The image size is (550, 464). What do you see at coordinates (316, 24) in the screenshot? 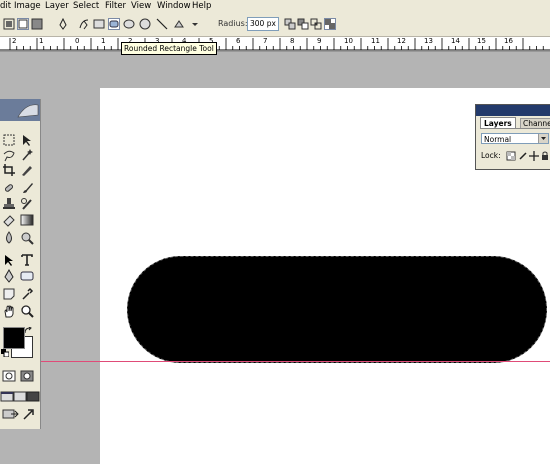
I see `intersect-shapes-icon` at bounding box center [316, 24].